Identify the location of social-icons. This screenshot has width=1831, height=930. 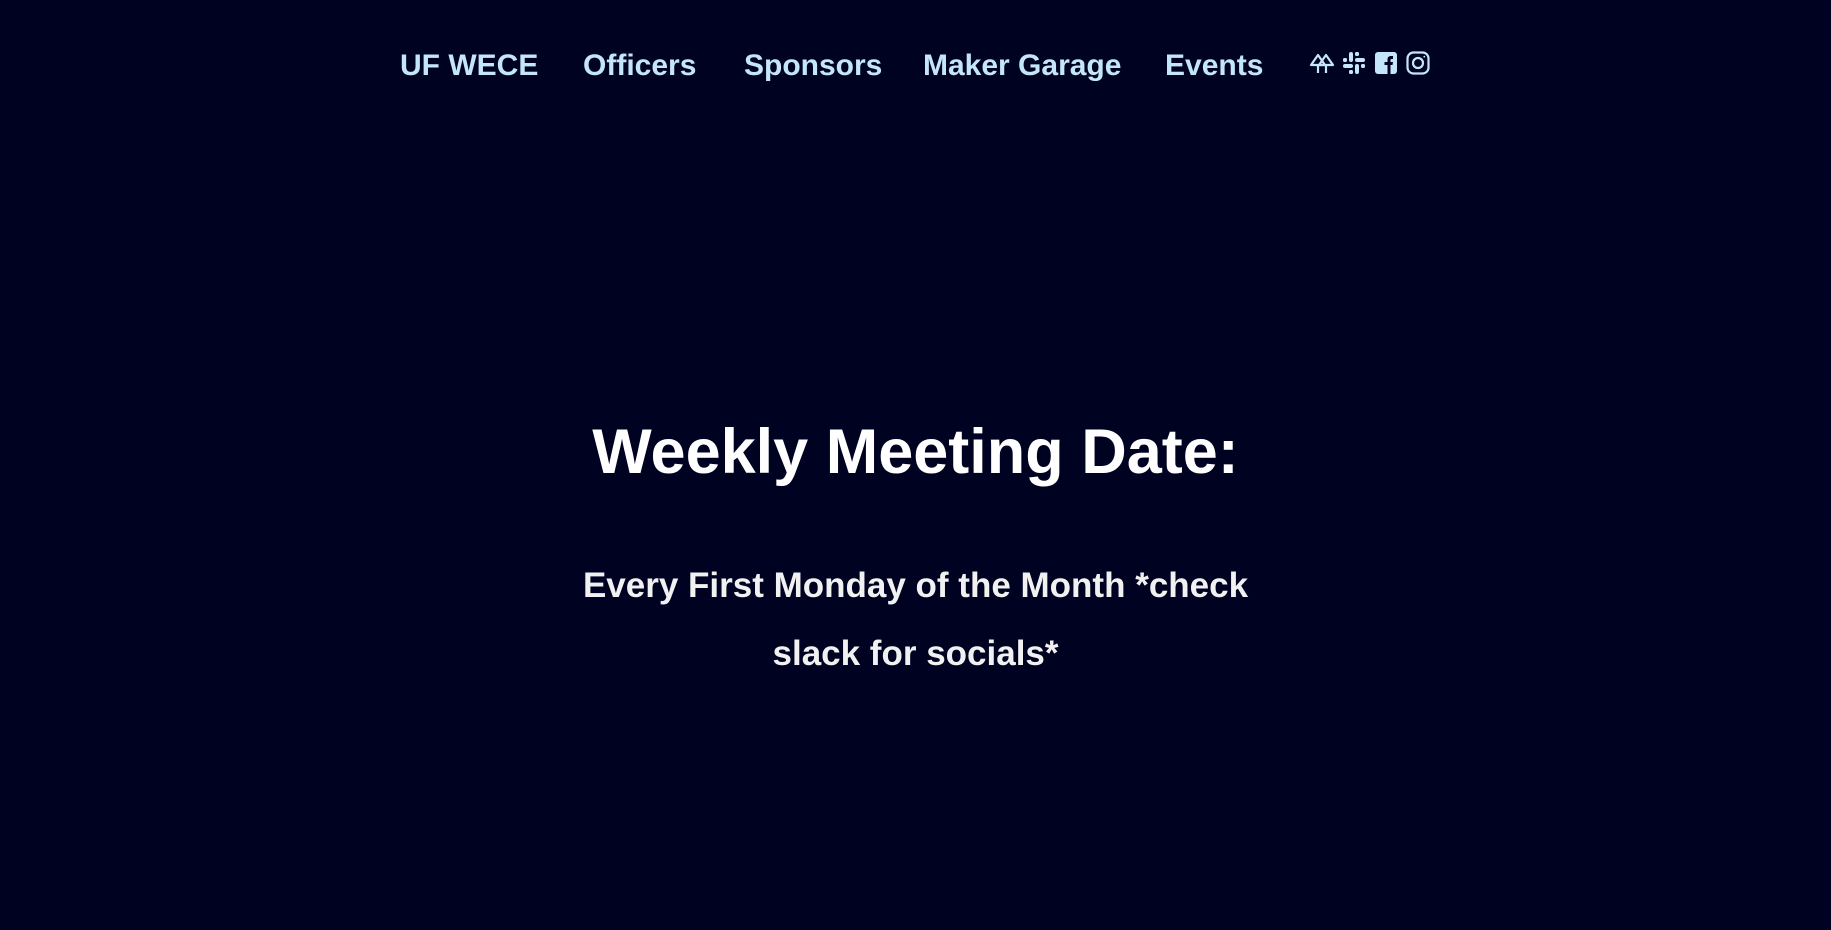
(1370, 63).